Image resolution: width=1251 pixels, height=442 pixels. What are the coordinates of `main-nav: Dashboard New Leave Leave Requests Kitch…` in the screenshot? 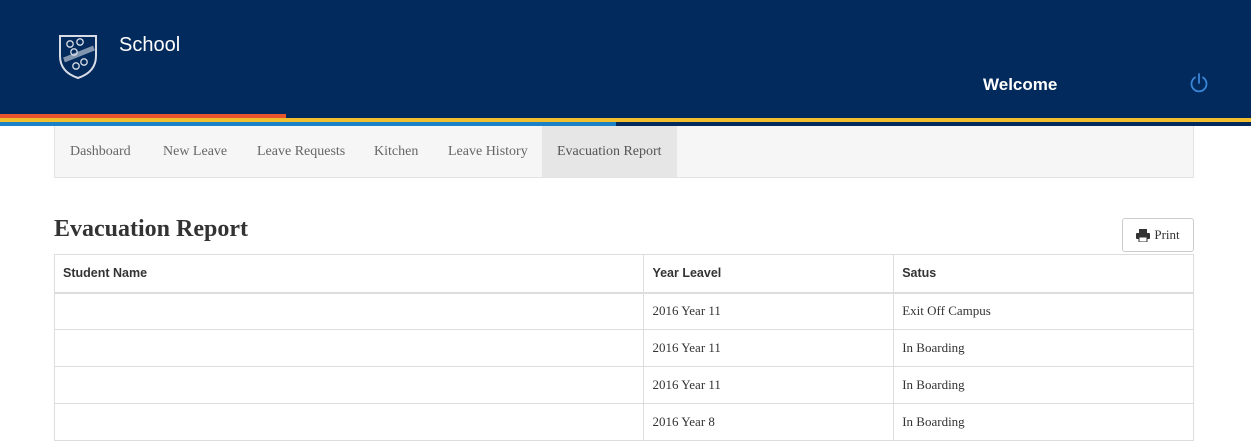 It's located at (624, 152).